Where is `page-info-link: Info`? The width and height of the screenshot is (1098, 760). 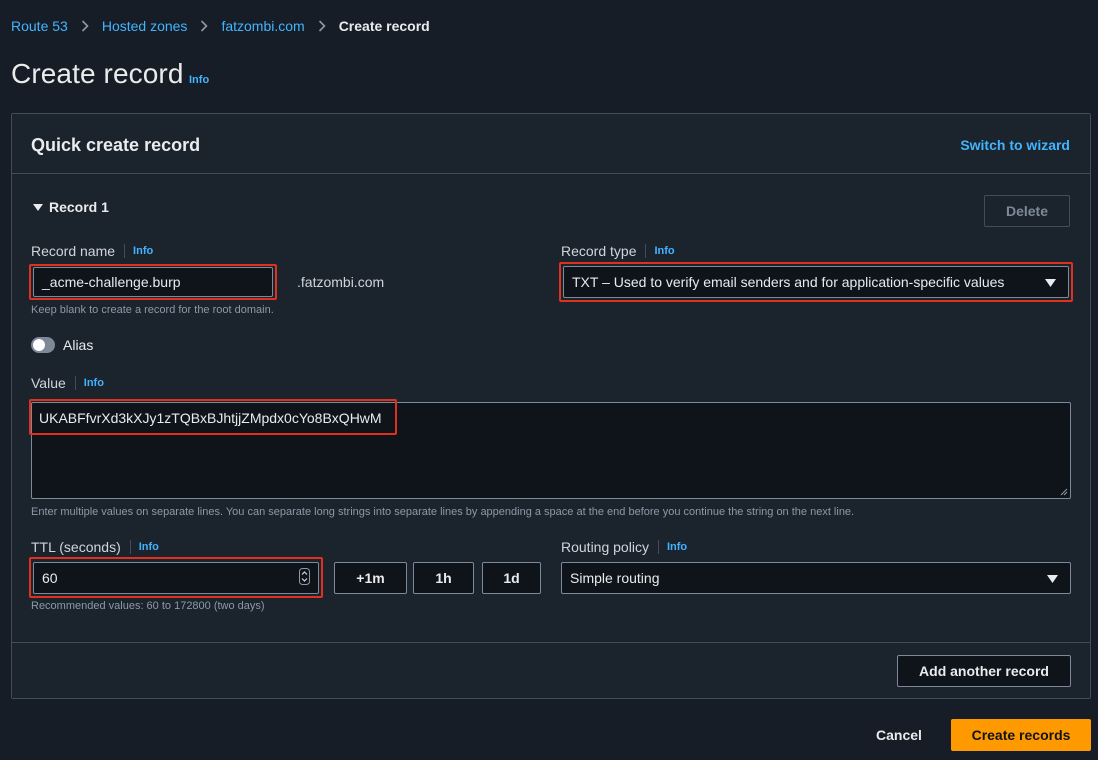
page-info-link: Info is located at coordinates (199, 80).